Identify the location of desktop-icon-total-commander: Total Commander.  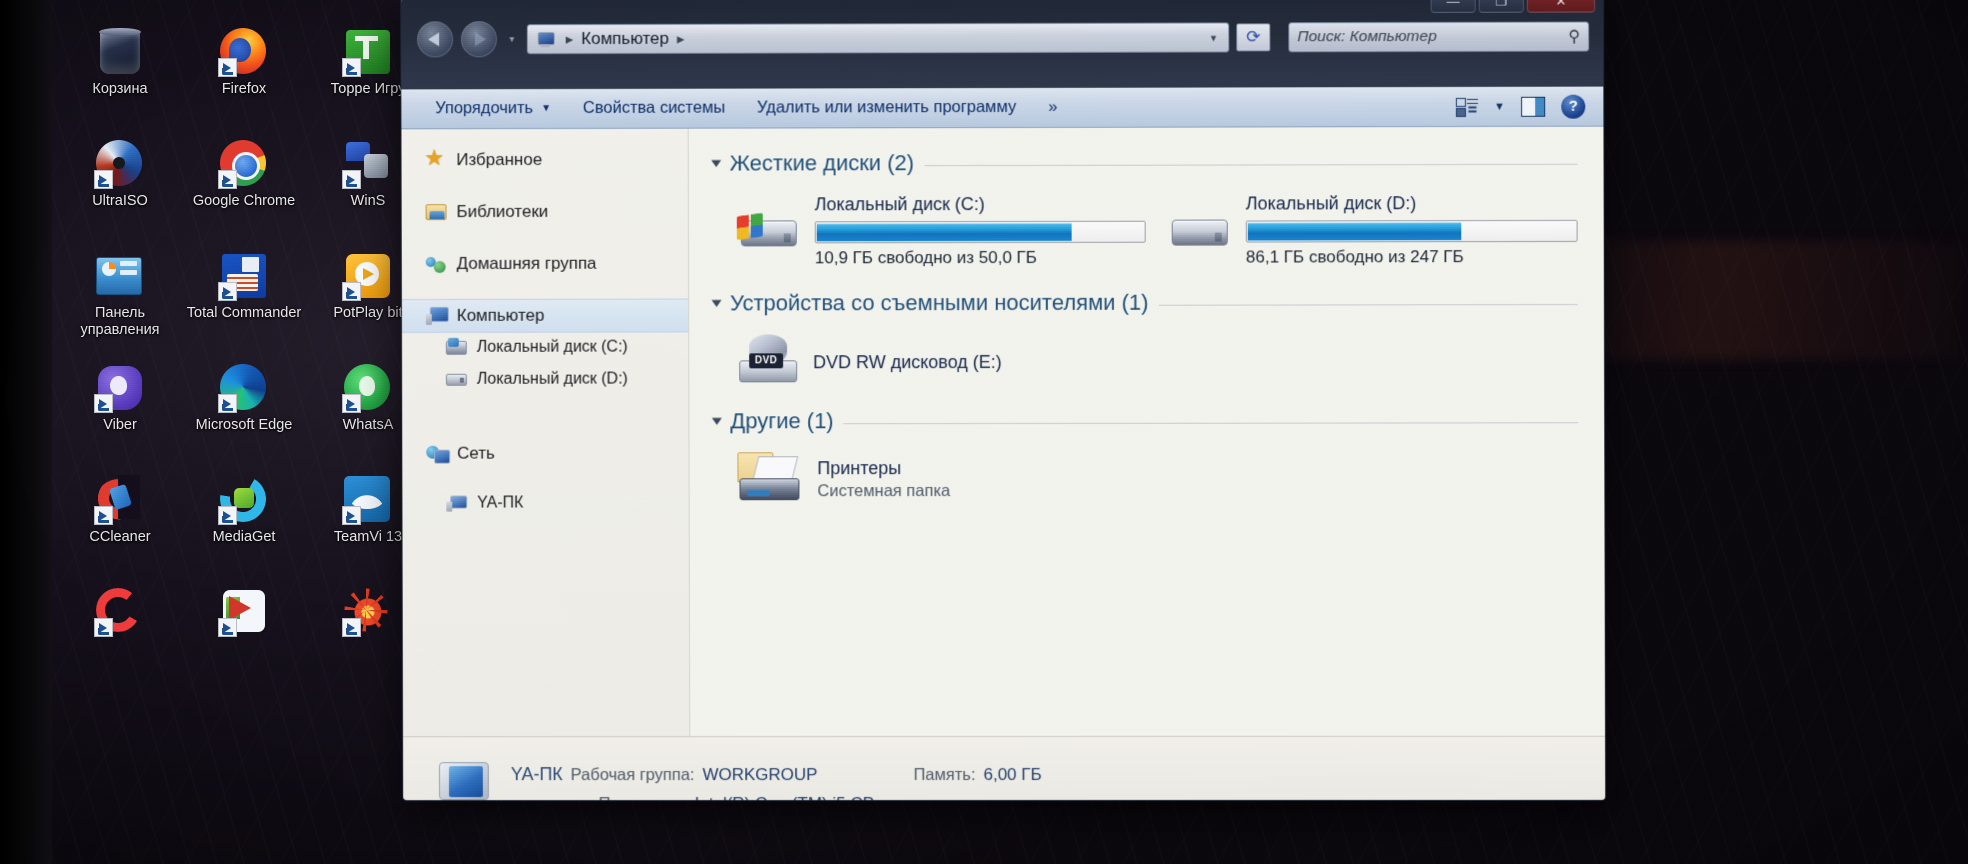
(244, 302).